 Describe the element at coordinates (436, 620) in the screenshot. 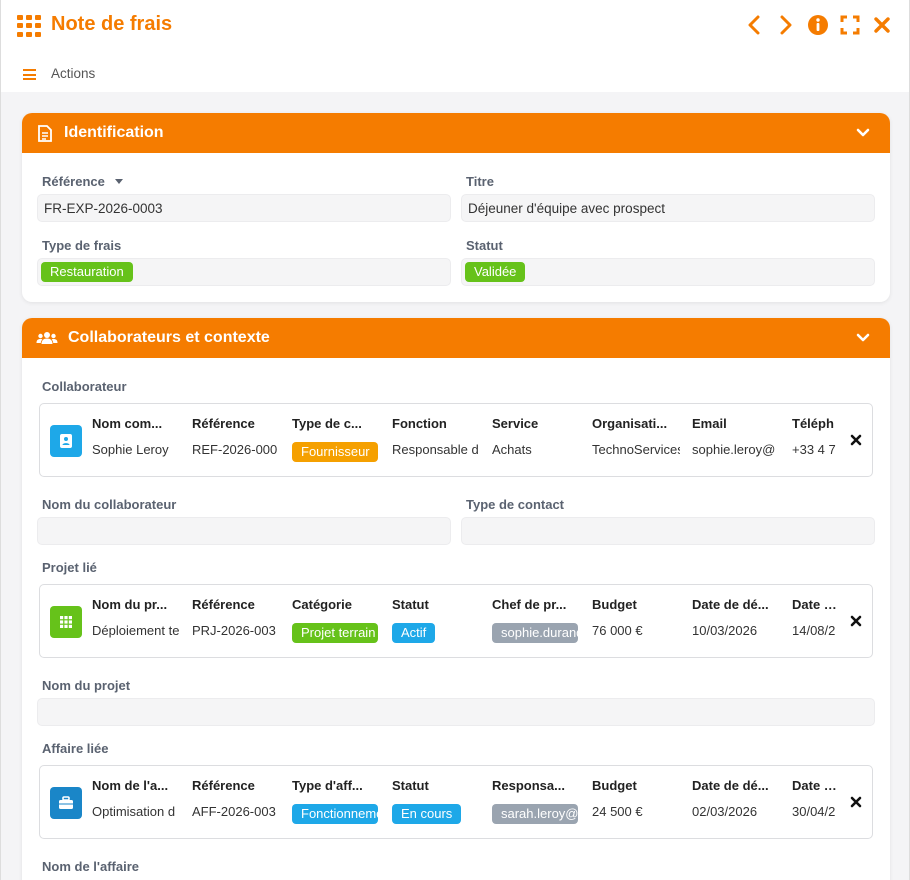

I see `projet-col-4: Statut Actif` at that location.